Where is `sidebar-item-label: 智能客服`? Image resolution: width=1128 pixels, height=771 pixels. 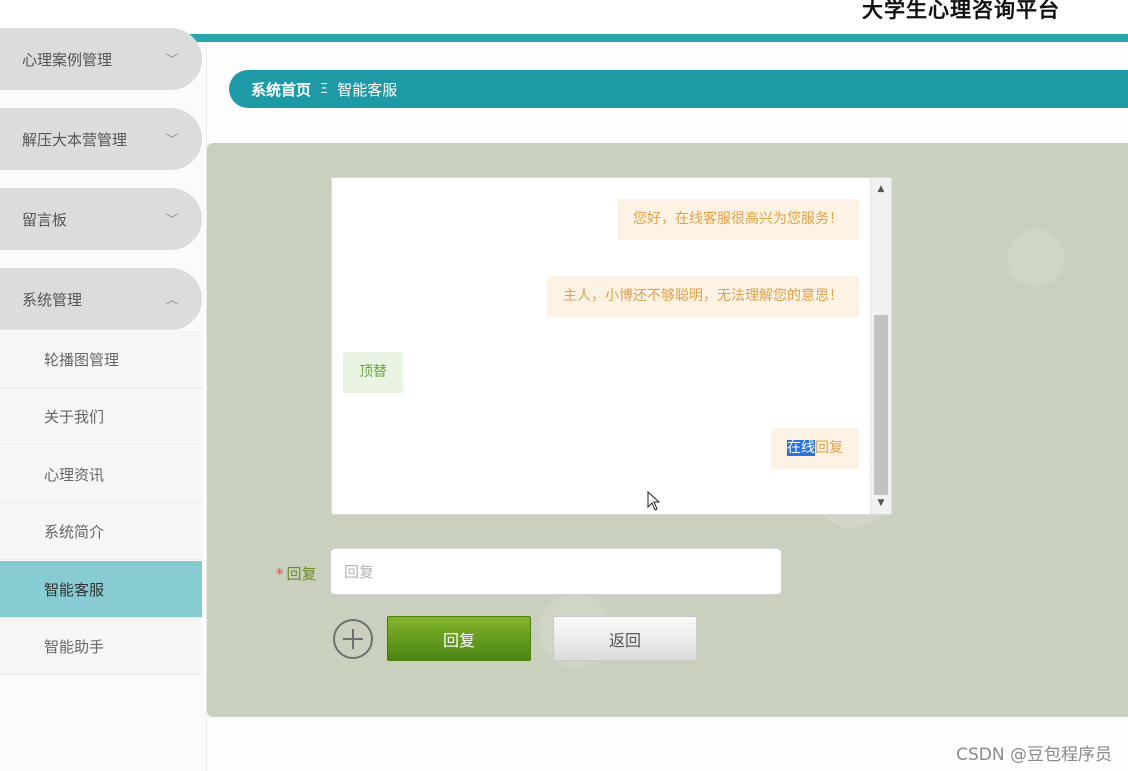
sidebar-item-label: 智能客服 is located at coordinates (74, 589).